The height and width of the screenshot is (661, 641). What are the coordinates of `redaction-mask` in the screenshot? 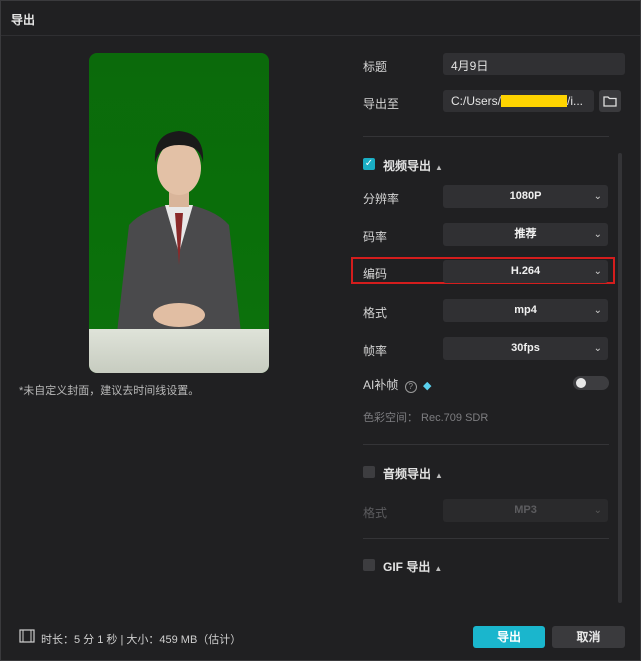 It's located at (534, 101).